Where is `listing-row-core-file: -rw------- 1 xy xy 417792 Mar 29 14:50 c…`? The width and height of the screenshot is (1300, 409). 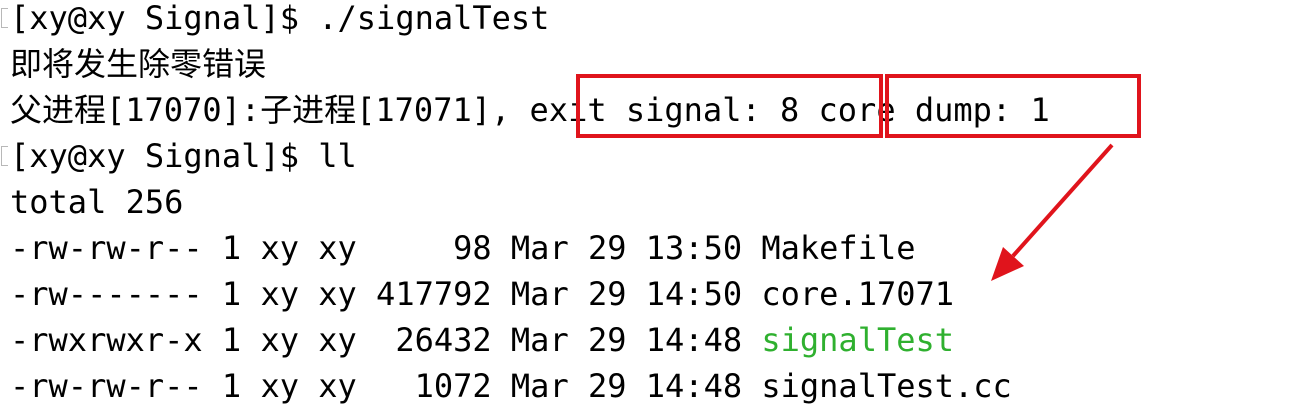 listing-row-core-file: -rw------- 1 xy xy 417792 Mar 29 14:50 c… is located at coordinates (482, 294).